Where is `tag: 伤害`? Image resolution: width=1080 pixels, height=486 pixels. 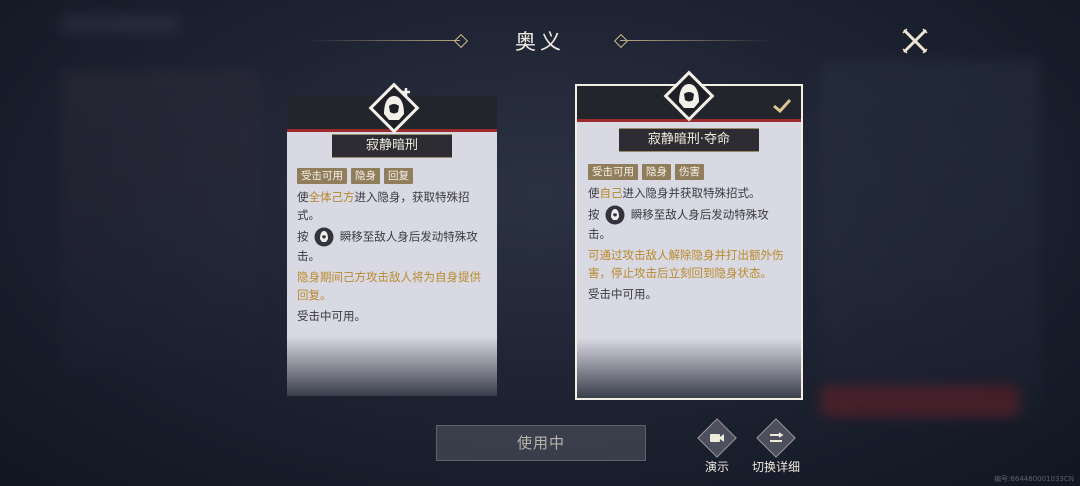 tag: 伤害 is located at coordinates (689, 172).